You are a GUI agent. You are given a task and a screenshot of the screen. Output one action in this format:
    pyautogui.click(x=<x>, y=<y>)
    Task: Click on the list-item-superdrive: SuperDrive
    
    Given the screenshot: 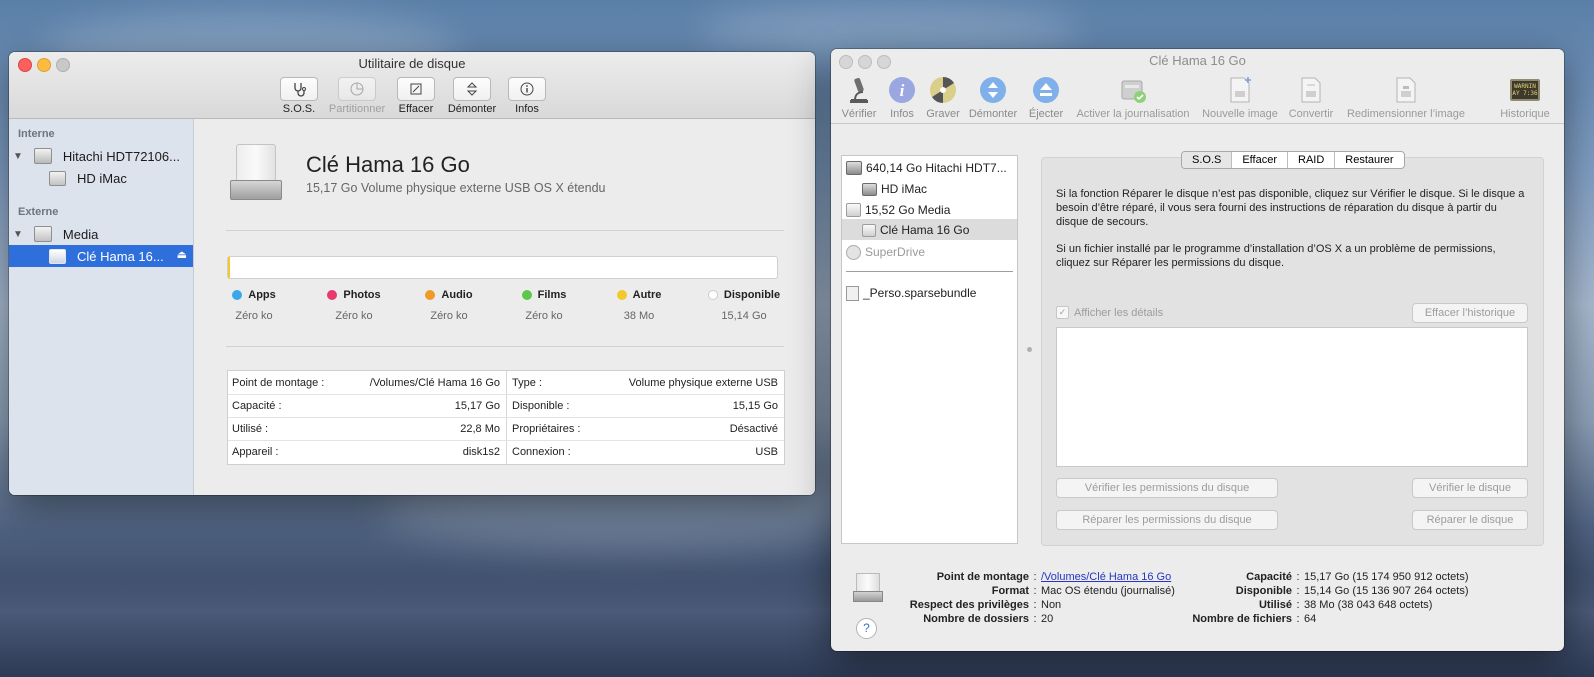 What is the action you would take?
    pyautogui.click(x=885, y=252)
    